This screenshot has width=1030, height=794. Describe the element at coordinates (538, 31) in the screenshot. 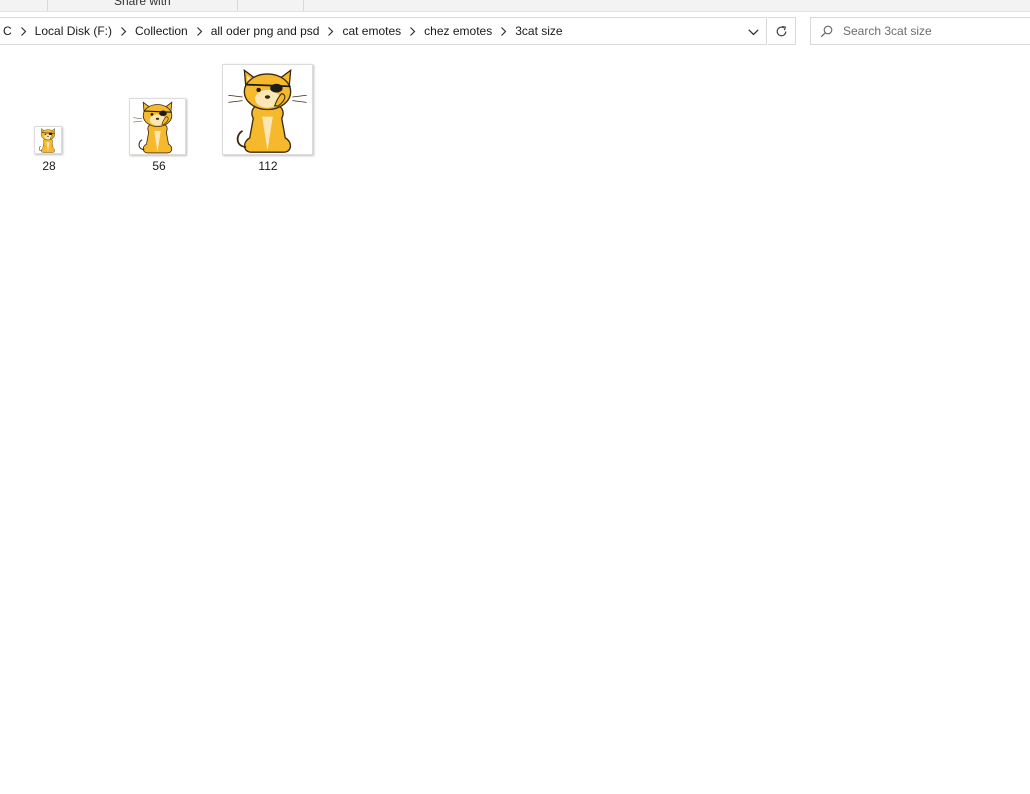

I see `breadcrumb-3cat-size: 3cat size` at that location.